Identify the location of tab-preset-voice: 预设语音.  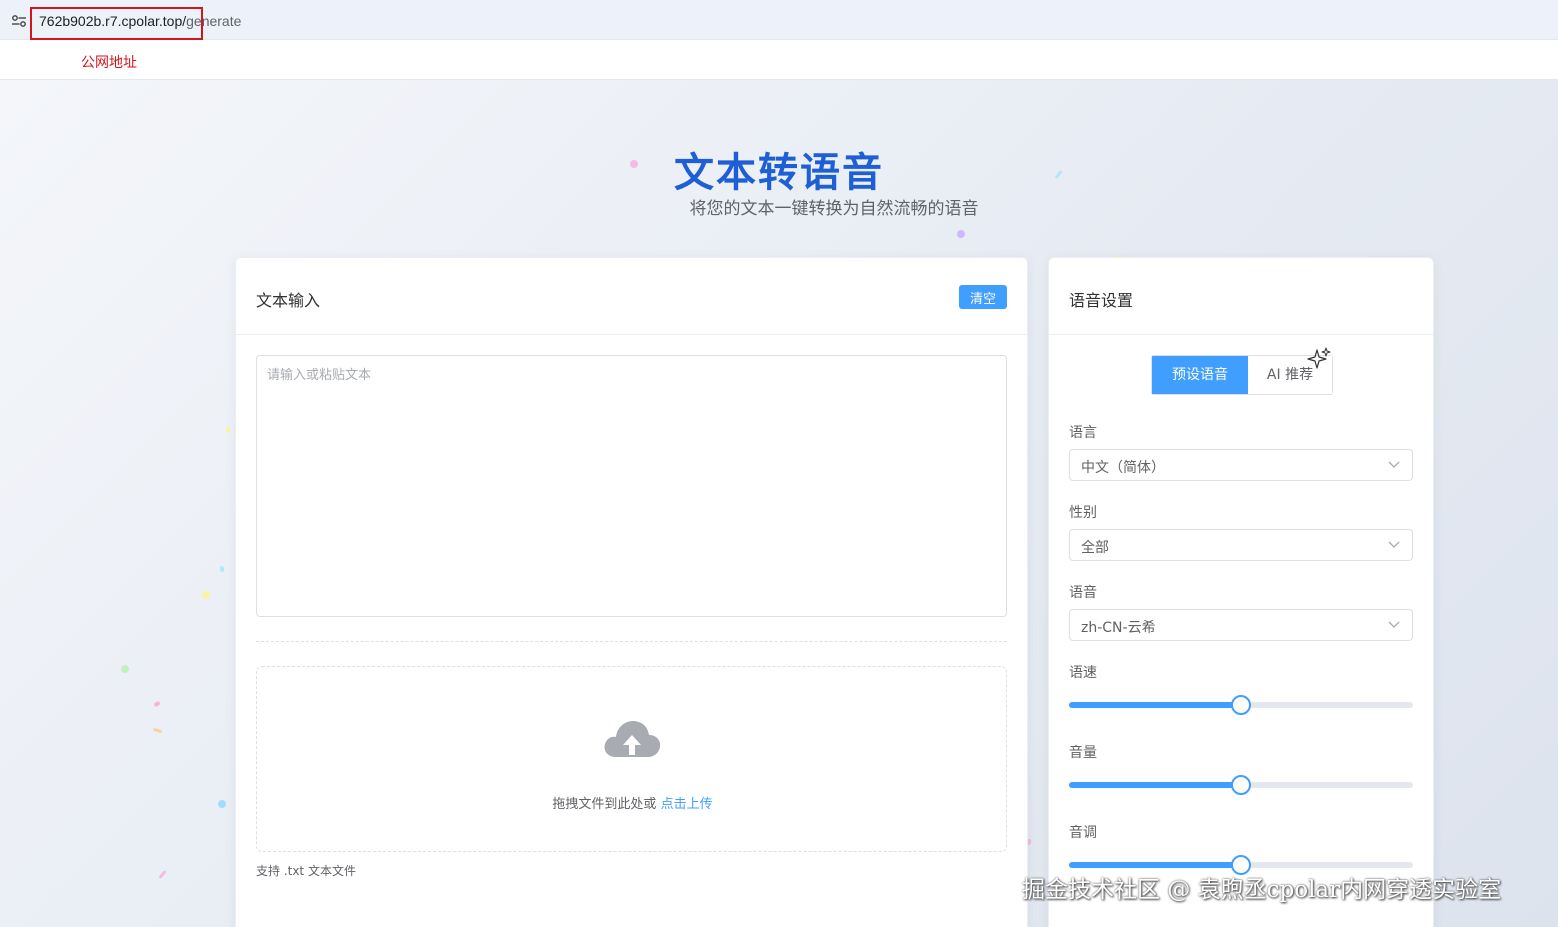
(1200, 375).